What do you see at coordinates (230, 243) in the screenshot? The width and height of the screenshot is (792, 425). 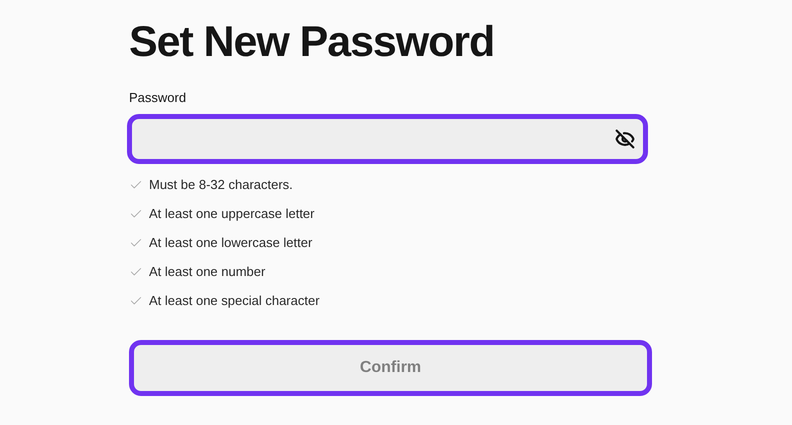 I see `rule-text: At least one lowercase letter` at bounding box center [230, 243].